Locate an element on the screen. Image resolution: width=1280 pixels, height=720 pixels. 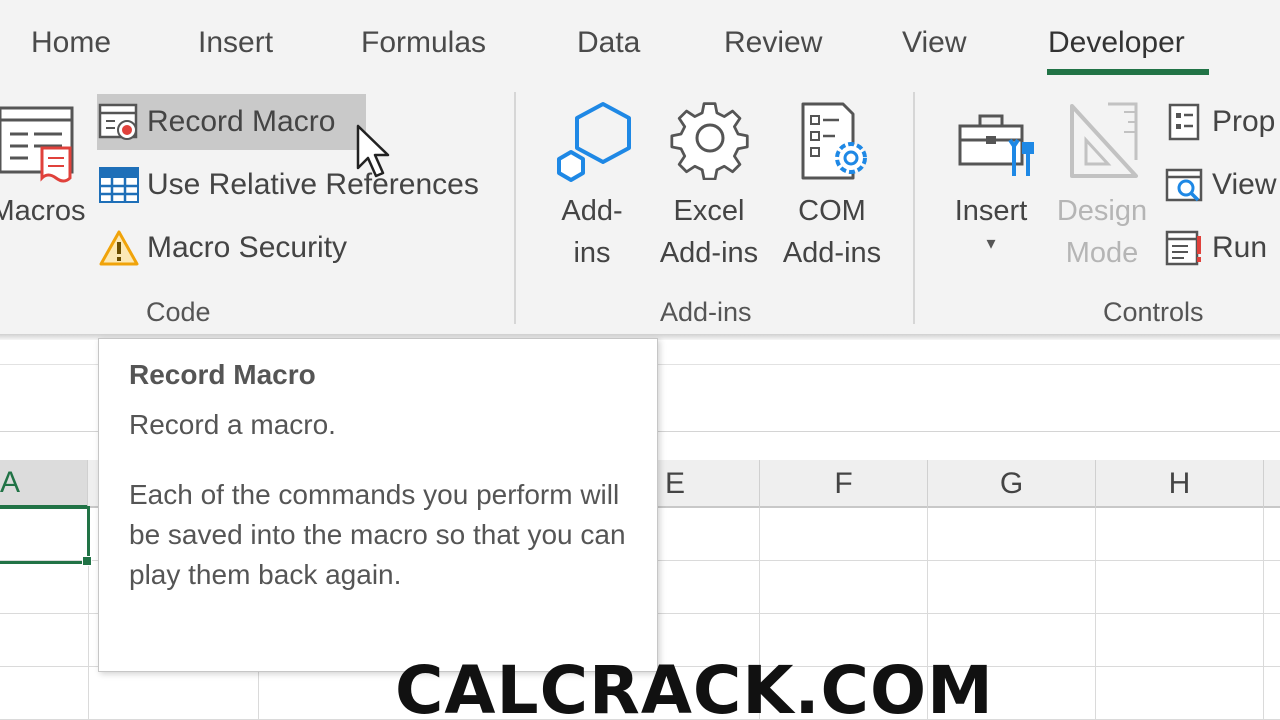
com-add-ins-label-line2: Add-ins is located at coordinates (832, 253).